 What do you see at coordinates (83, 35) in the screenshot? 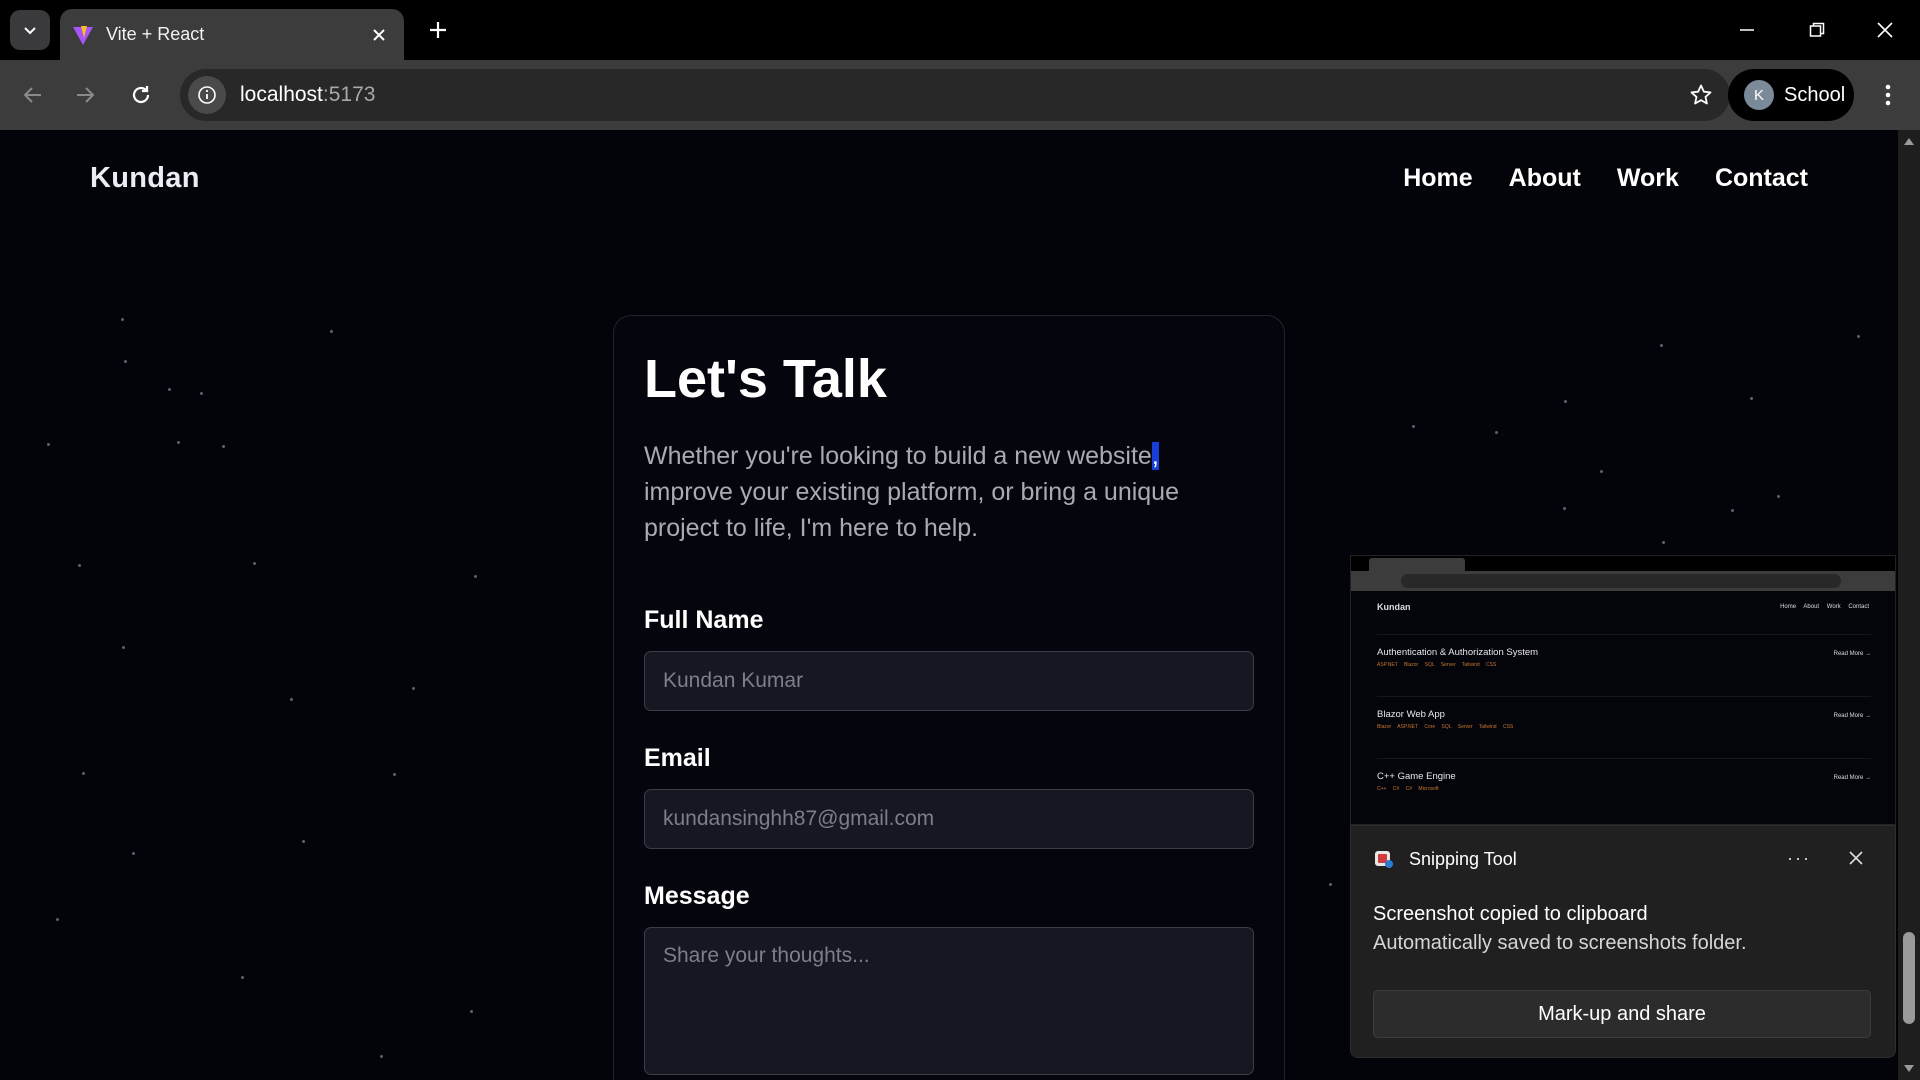
I see `vite-logo-icon` at bounding box center [83, 35].